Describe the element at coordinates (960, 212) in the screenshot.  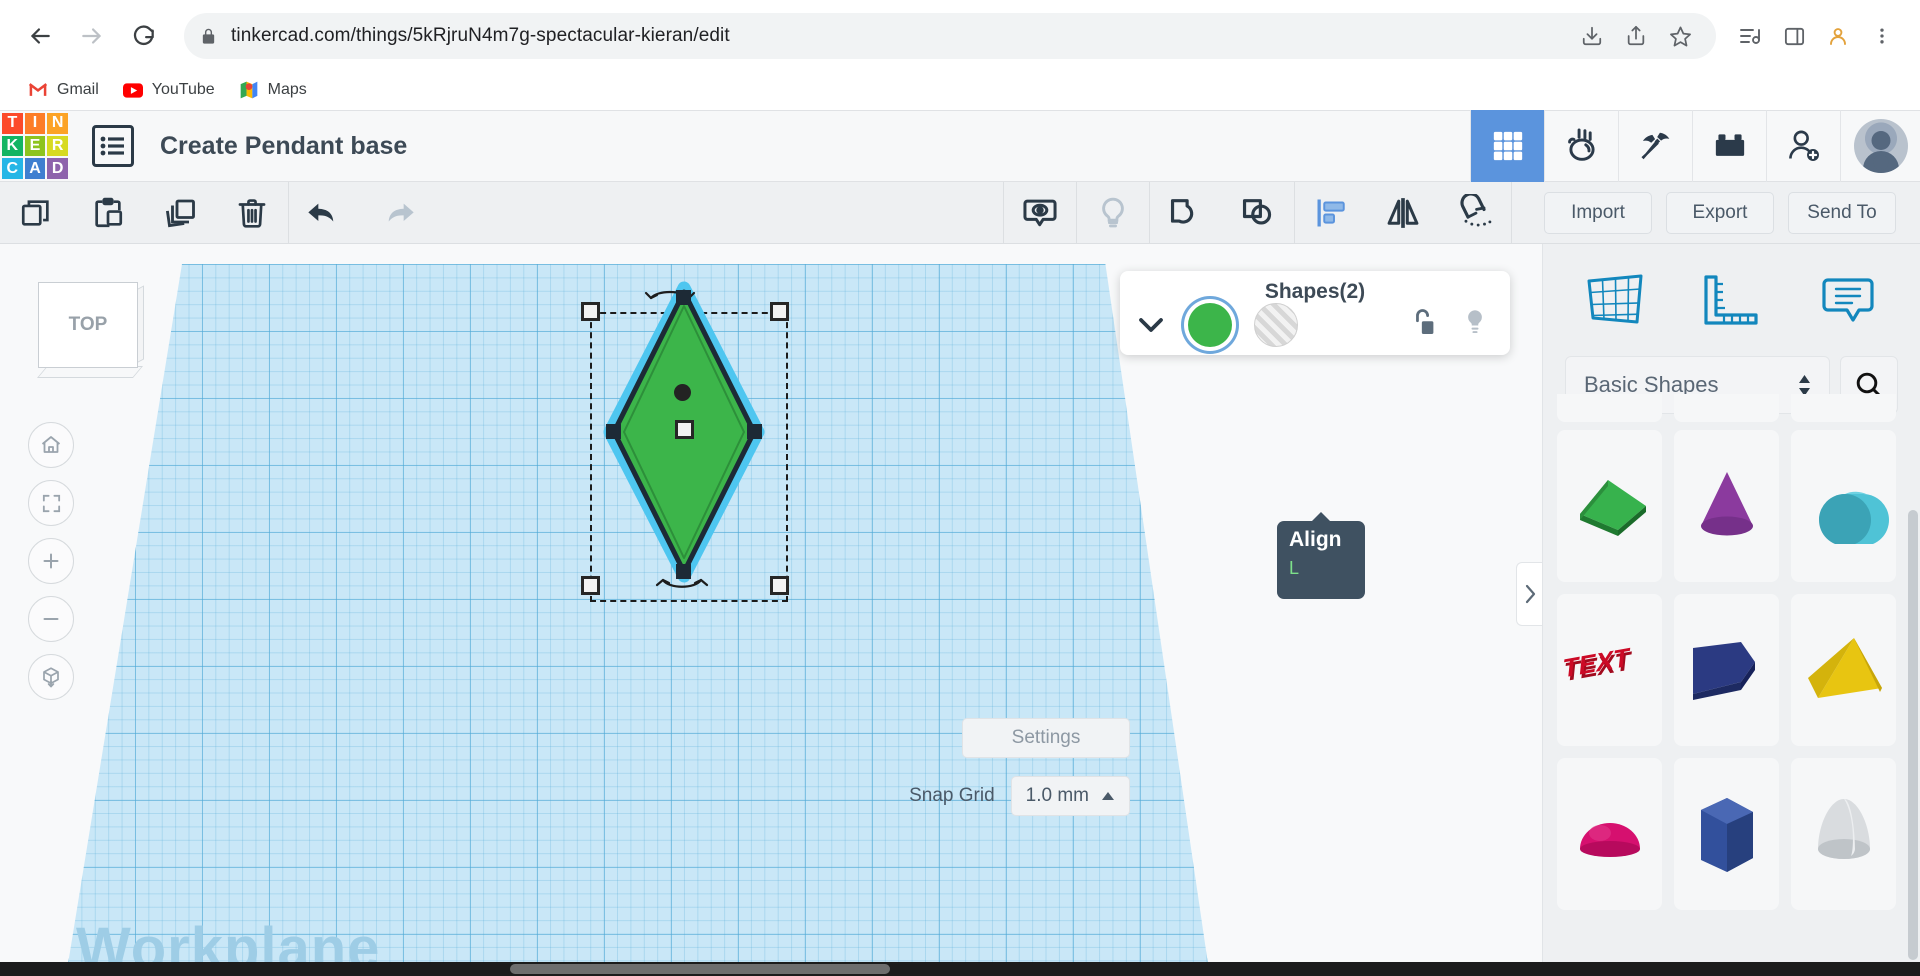
I see `main-toolbar: Import Export Send To` at that location.